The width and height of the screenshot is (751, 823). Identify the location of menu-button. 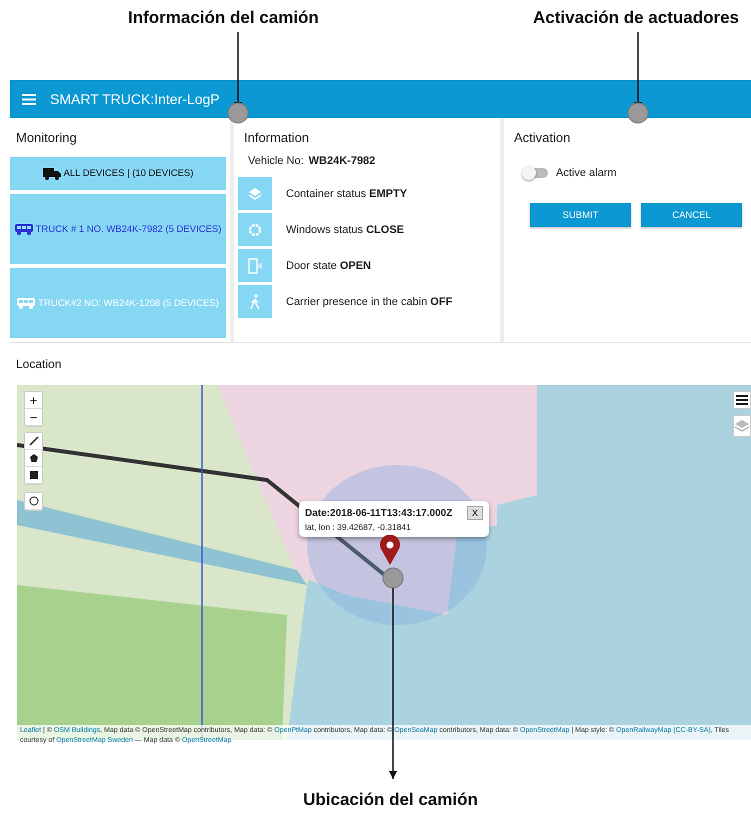
(742, 400).